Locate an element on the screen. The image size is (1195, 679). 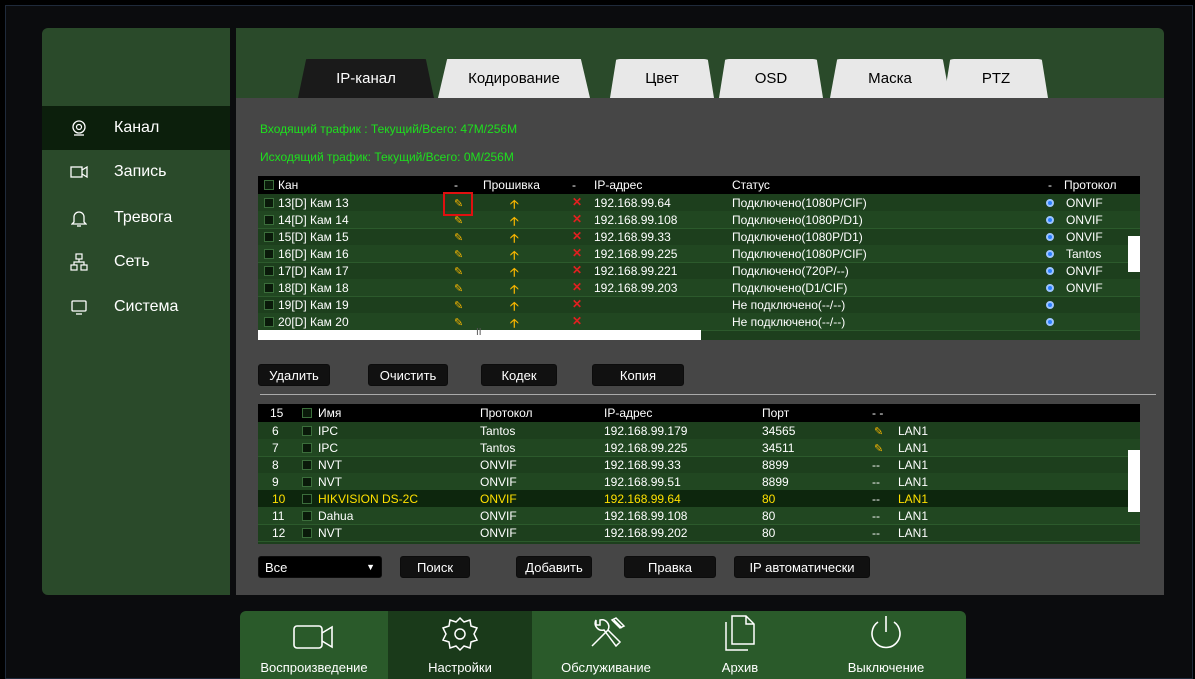
camera-lens-icon is located at coordinates (79, 128).